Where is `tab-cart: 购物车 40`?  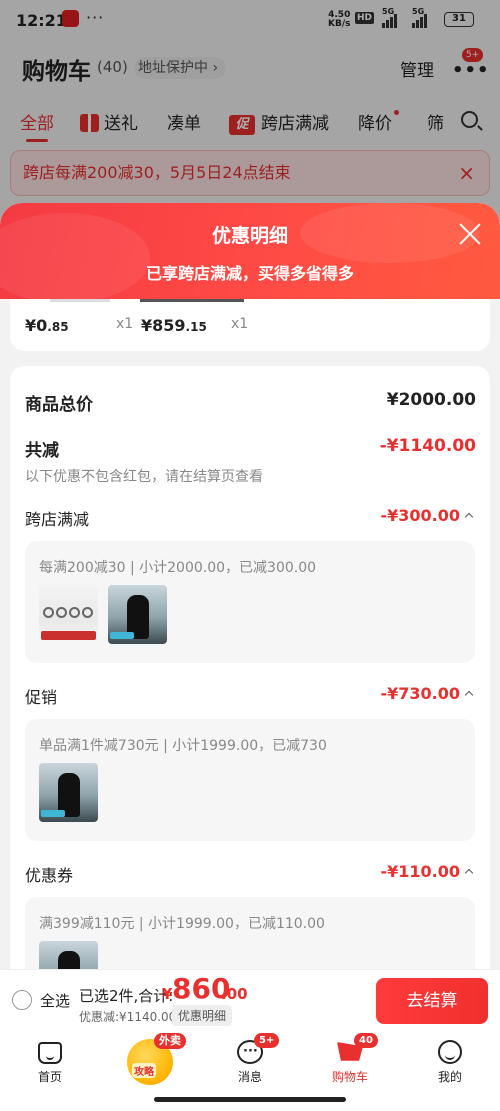
tab-cart: 购物车 40 is located at coordinates (350, 1059).